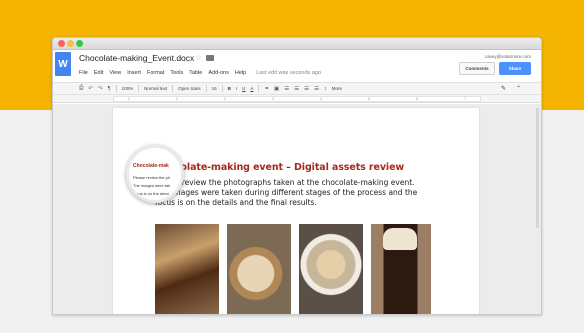 The width and height of the screenshot is (584, 333). Describe the element at coordinates (195, 73) in the screenshot. I see `menu-table: Table` at that location.